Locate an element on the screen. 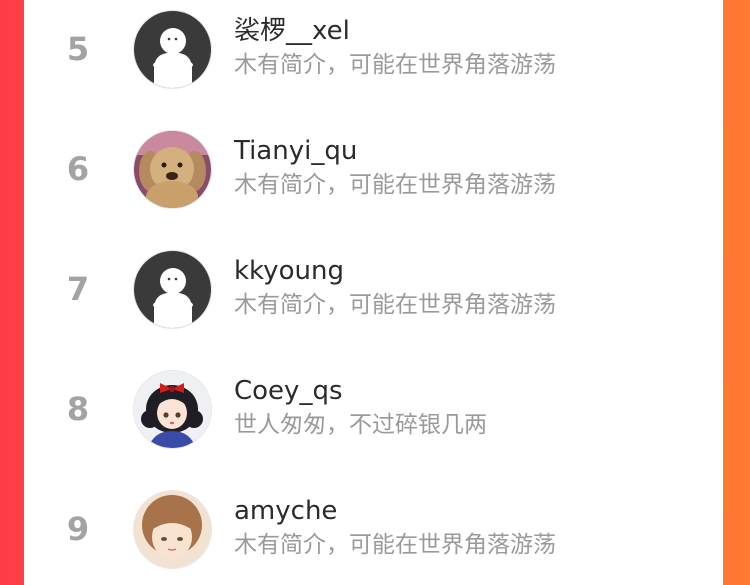  user-name: Coey_qs is located at coordinates (288, 391).